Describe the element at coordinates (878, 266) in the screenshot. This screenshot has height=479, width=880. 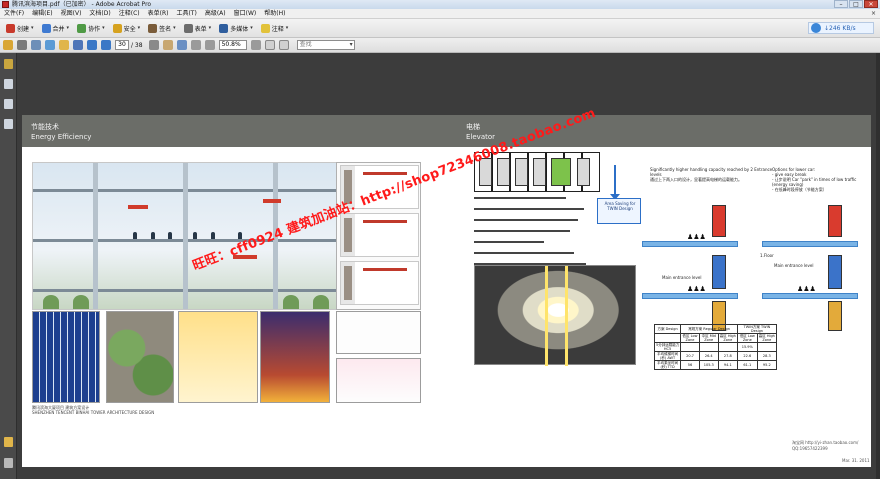
I see `vertical-scrollbar` at that location.